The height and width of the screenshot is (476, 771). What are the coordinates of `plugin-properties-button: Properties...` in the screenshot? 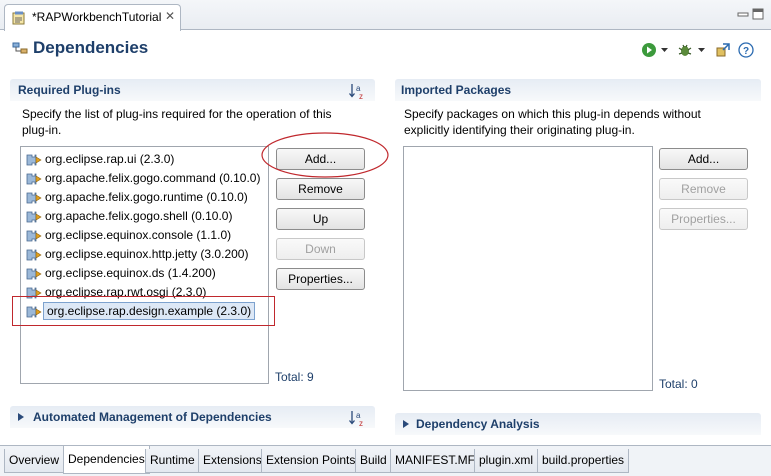 It's located at (320, 279).